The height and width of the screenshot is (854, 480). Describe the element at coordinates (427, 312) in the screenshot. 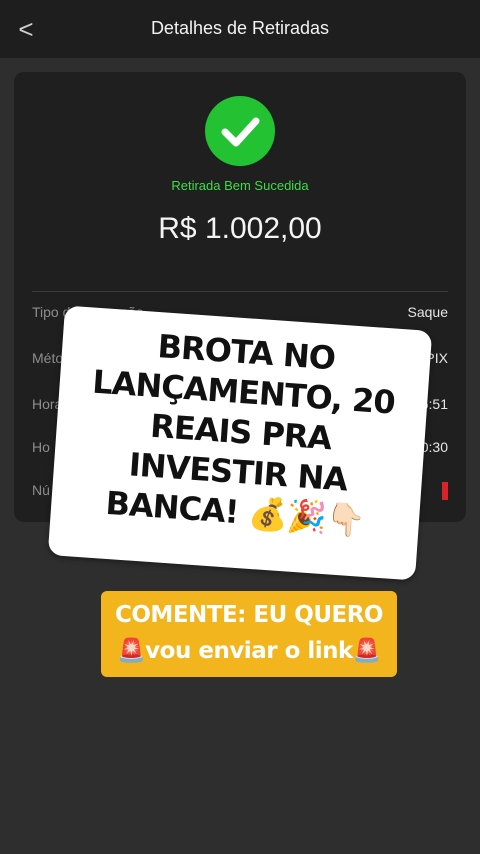

I see `row-value: Saque` at that location.